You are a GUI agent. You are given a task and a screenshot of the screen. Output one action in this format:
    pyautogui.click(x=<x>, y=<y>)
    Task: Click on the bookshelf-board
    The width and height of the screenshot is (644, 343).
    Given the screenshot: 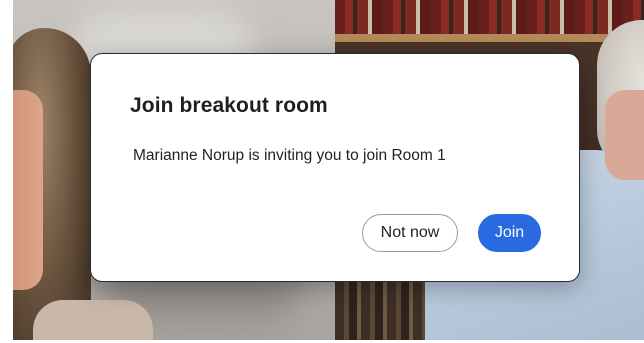 What is the action you would take?
    pyautogui.click(x=489, y=38)
    